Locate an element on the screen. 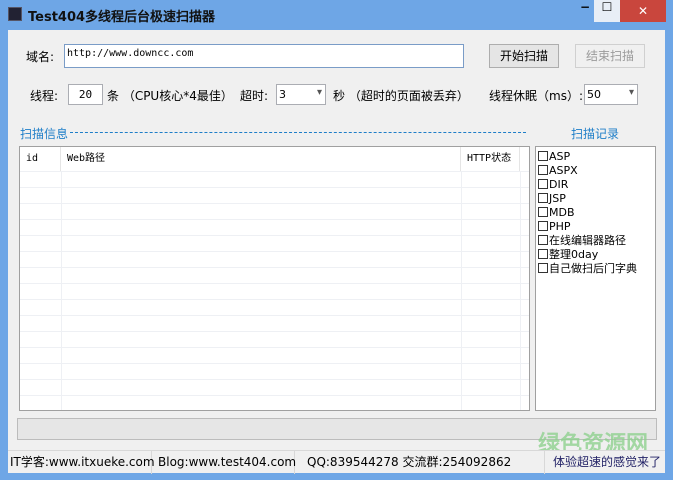 This screenshot has width=673, height=480. checkbox-item: 自己做扫后门字典 is located at coordinates (595, 268).